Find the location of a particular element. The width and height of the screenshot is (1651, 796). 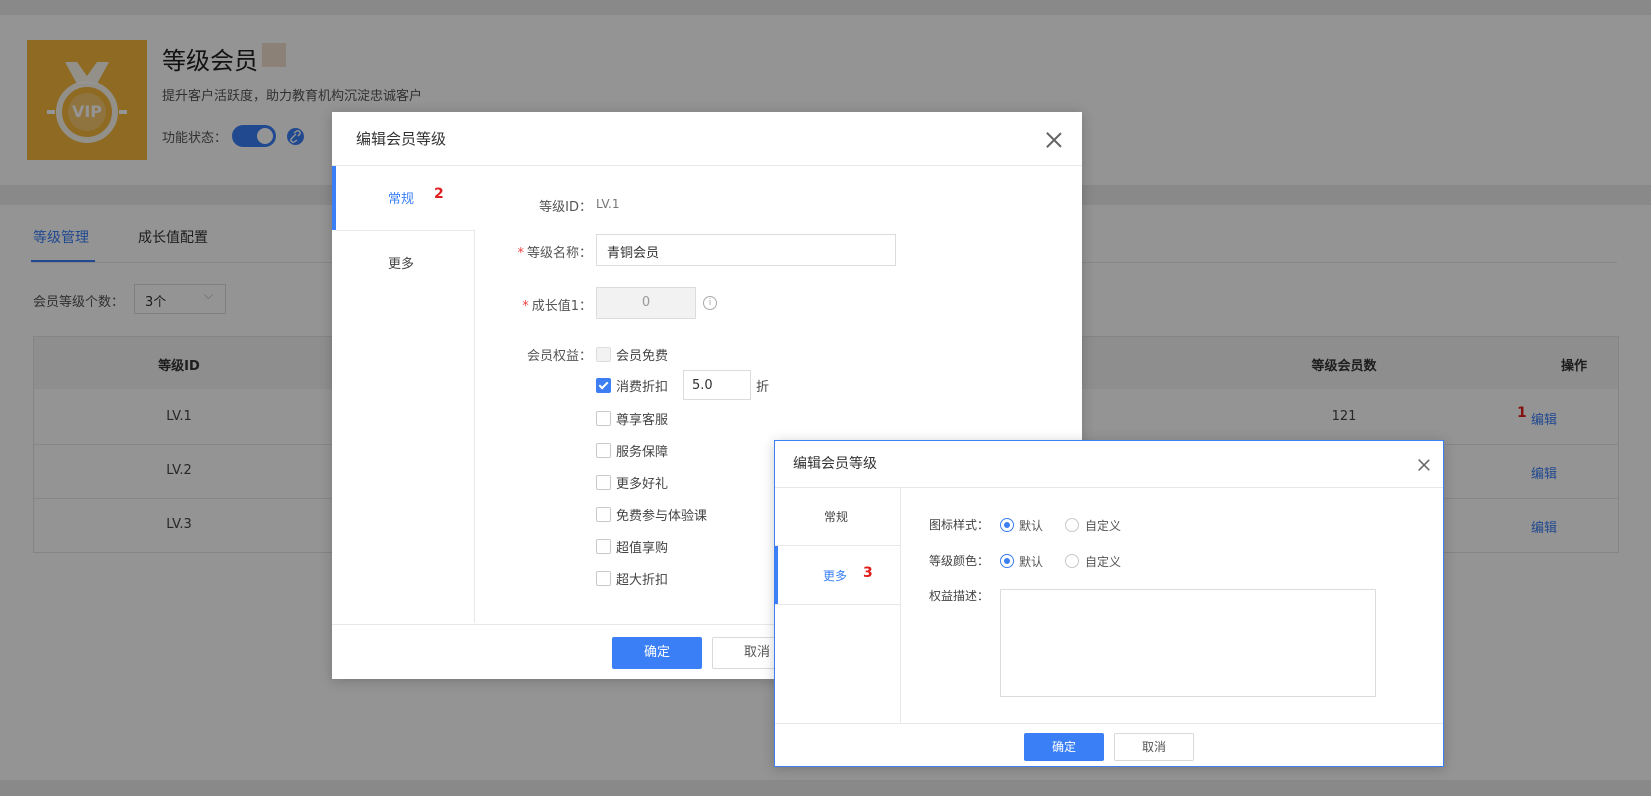

dialog2-tab-more: 更多 3 is located at coordinates (838, 575).